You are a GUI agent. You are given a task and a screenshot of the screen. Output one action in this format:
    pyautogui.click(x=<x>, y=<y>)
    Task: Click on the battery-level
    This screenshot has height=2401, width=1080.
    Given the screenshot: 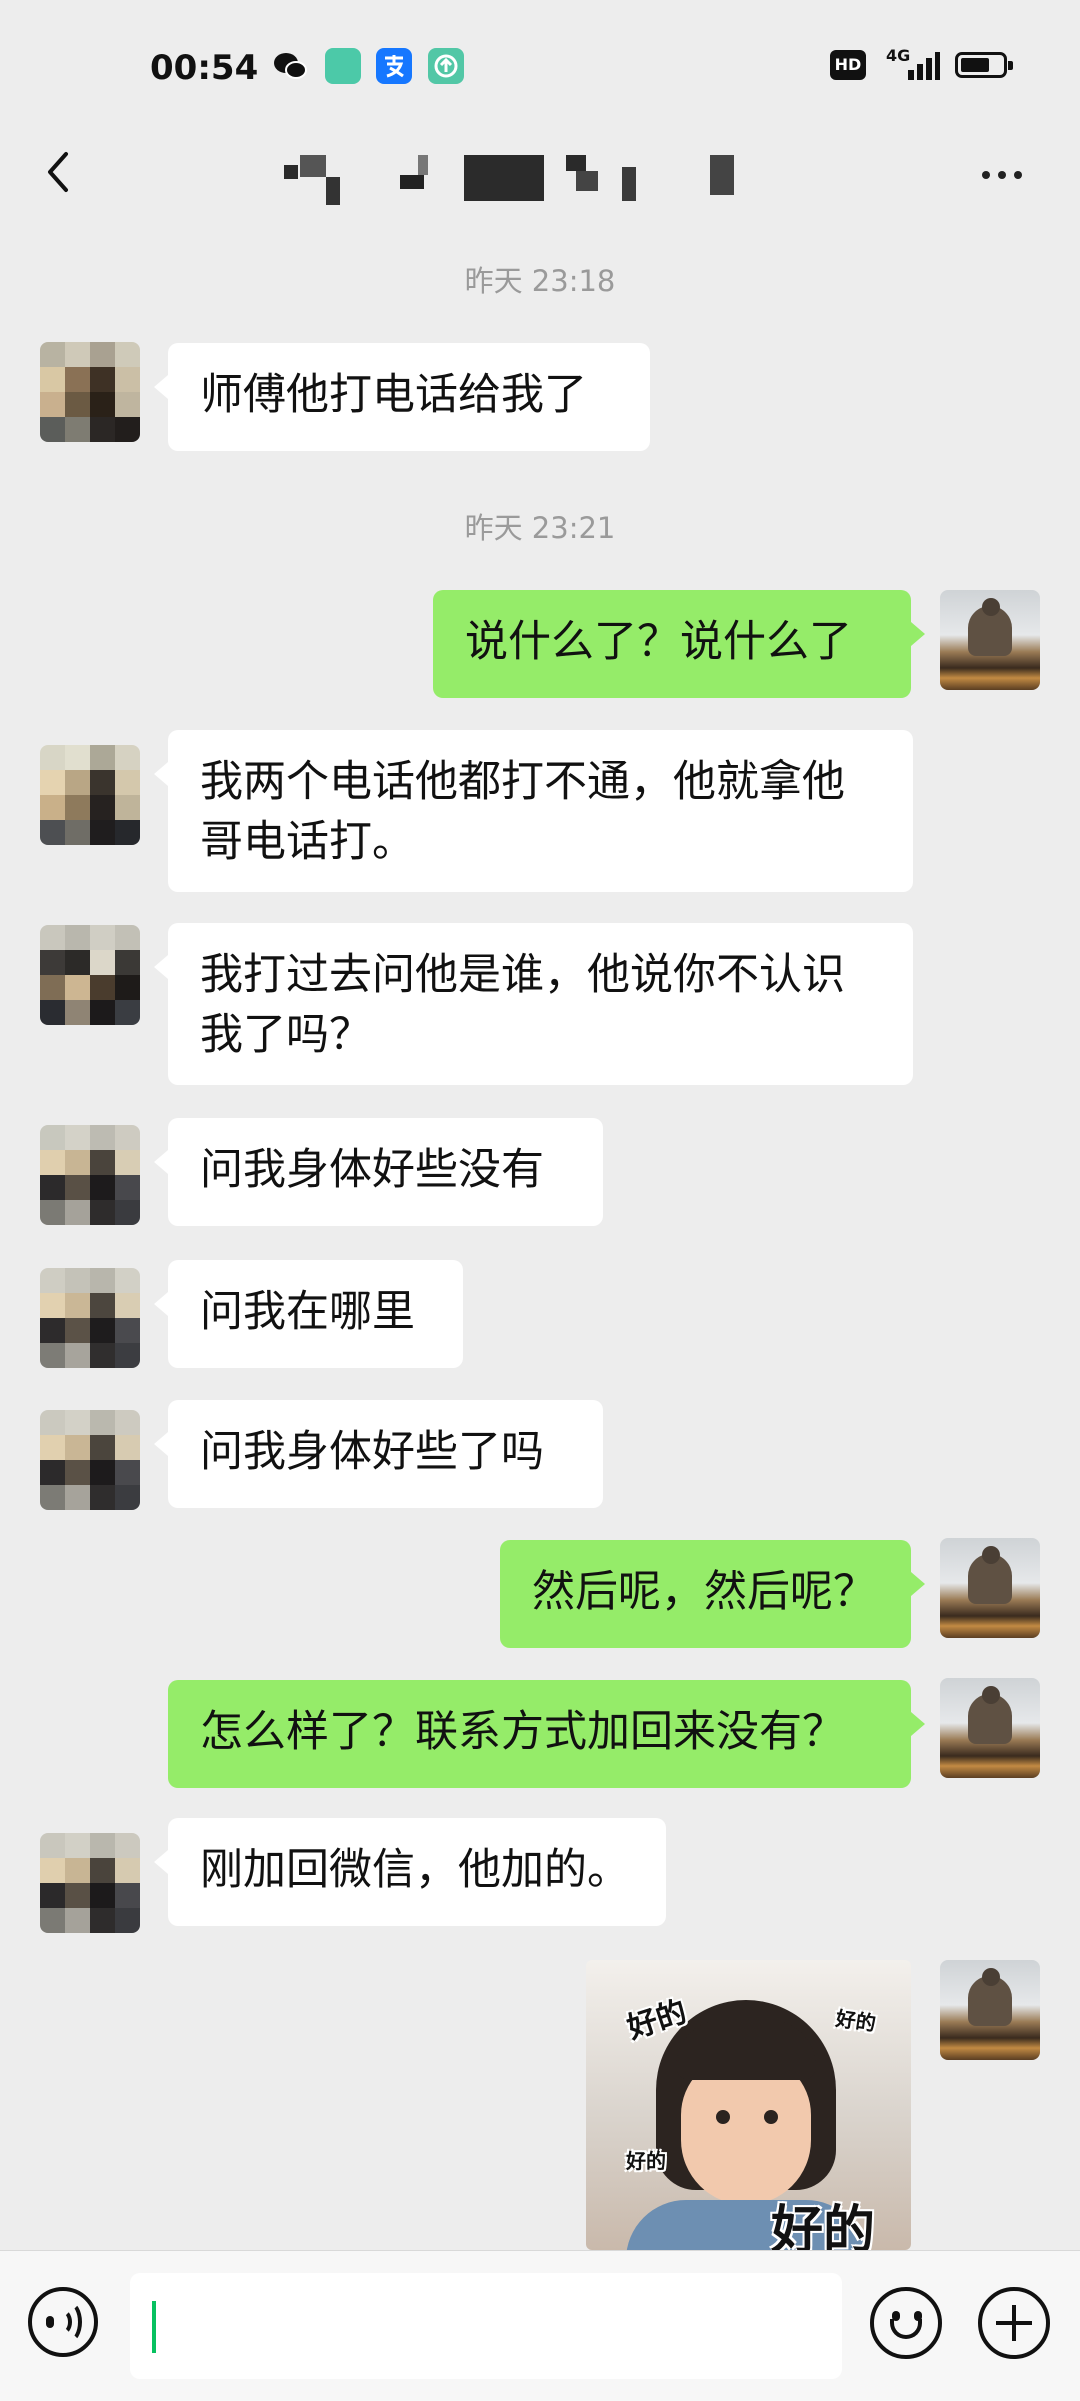 What is the action you would take?
    pyautogui.click(x=975, y=65)
    